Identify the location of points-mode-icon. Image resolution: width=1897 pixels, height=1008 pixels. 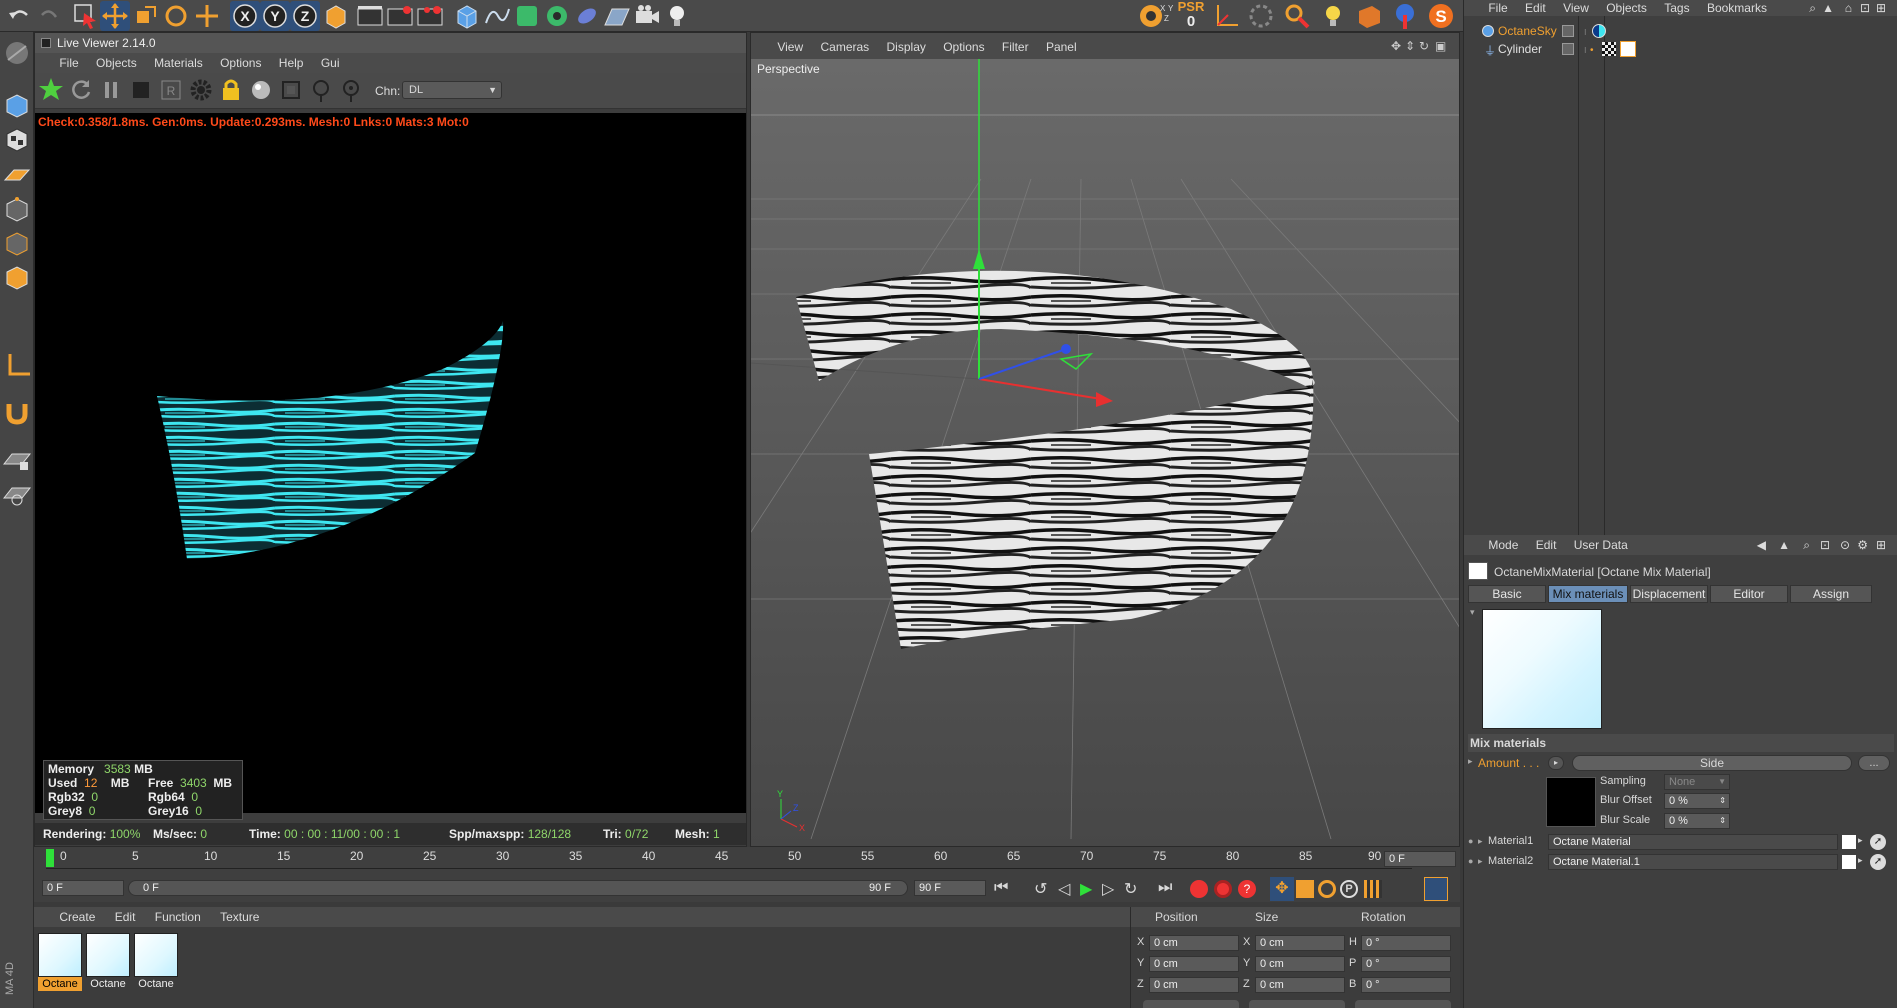
(17, 209).